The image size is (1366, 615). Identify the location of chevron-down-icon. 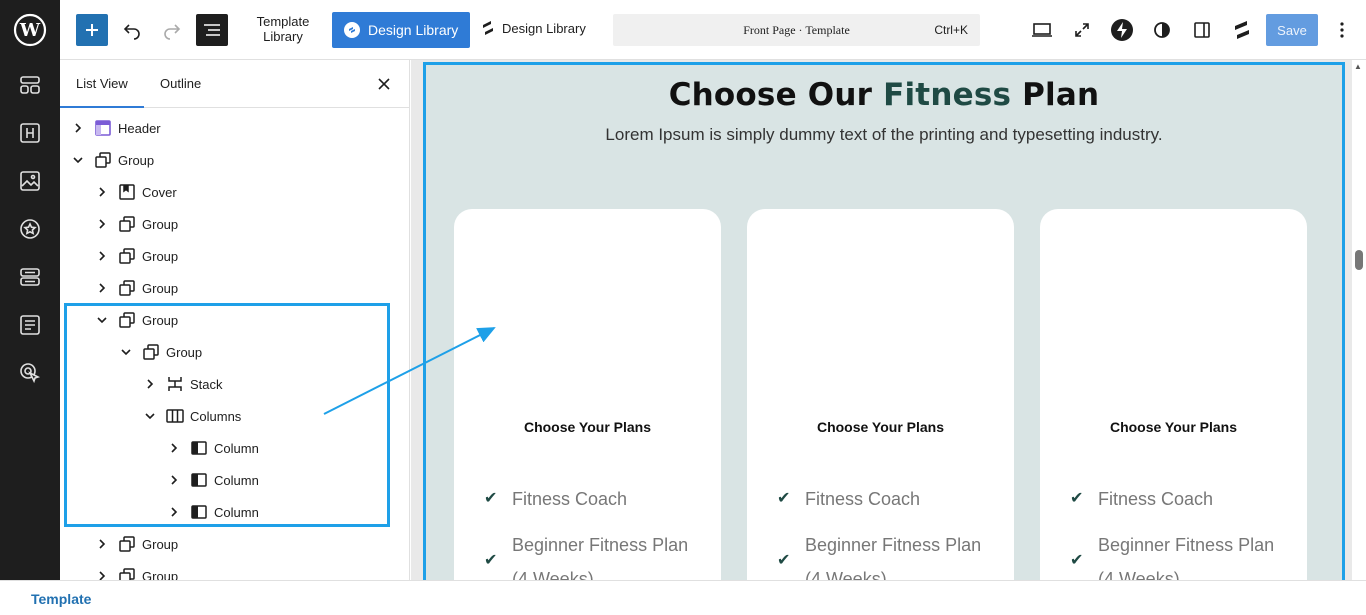
(78, 160).